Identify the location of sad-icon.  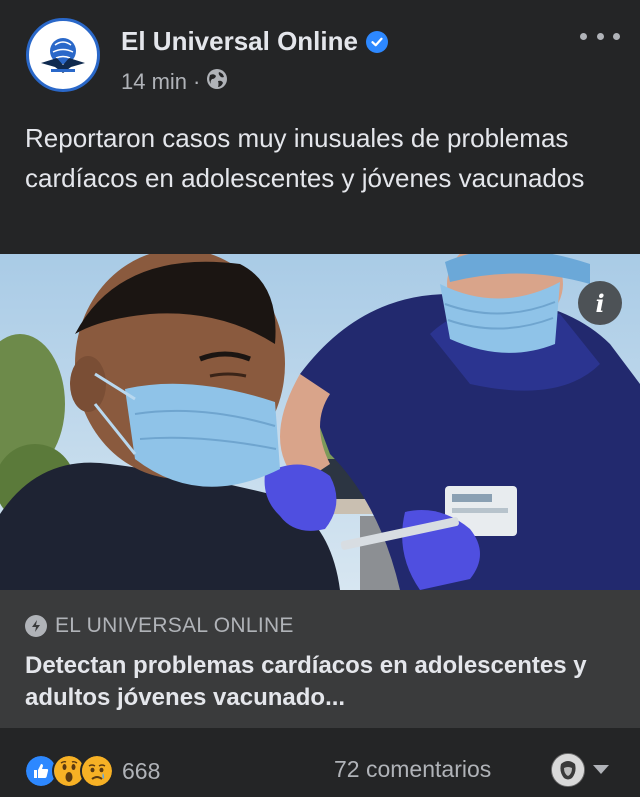
(97, 771).